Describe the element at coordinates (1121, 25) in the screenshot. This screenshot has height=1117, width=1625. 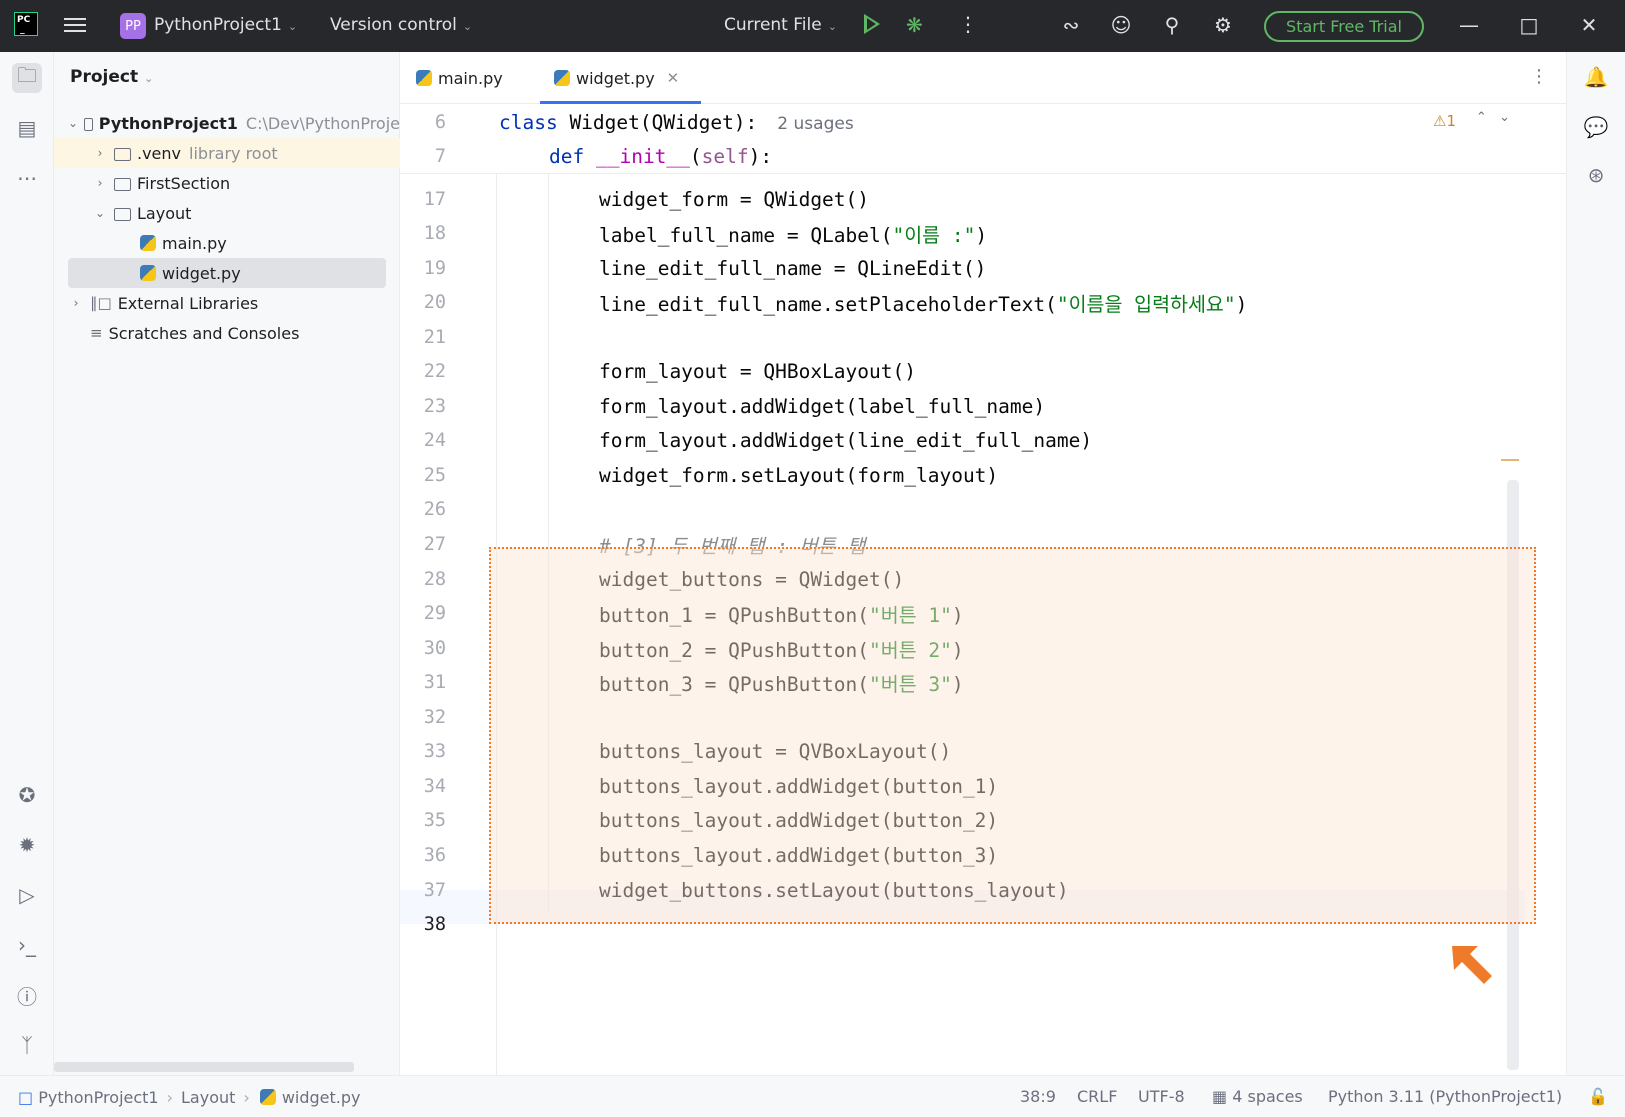
I see `add-user-icon: ☺` at that location.